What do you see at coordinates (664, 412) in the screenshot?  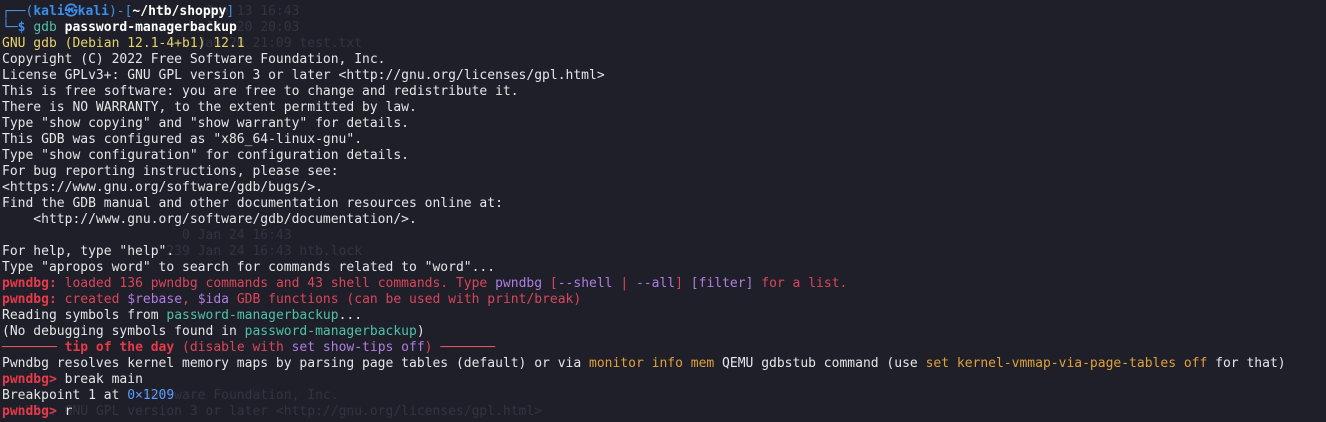 I see `pwndbg-prompt-run: pwndbg> r` at bounding box center [664, 412].